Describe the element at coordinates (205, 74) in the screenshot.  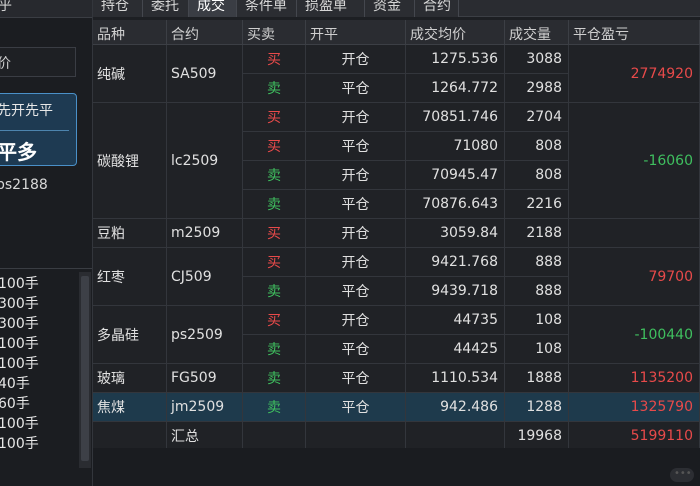
I see `contract-cell: SA509` at that location.